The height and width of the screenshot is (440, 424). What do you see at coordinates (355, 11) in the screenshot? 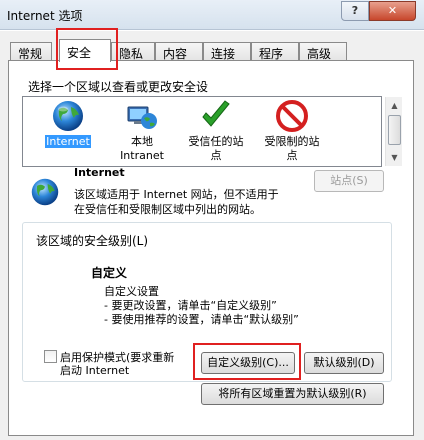
I see `help-button: ?` at bounding box center [355, 11].